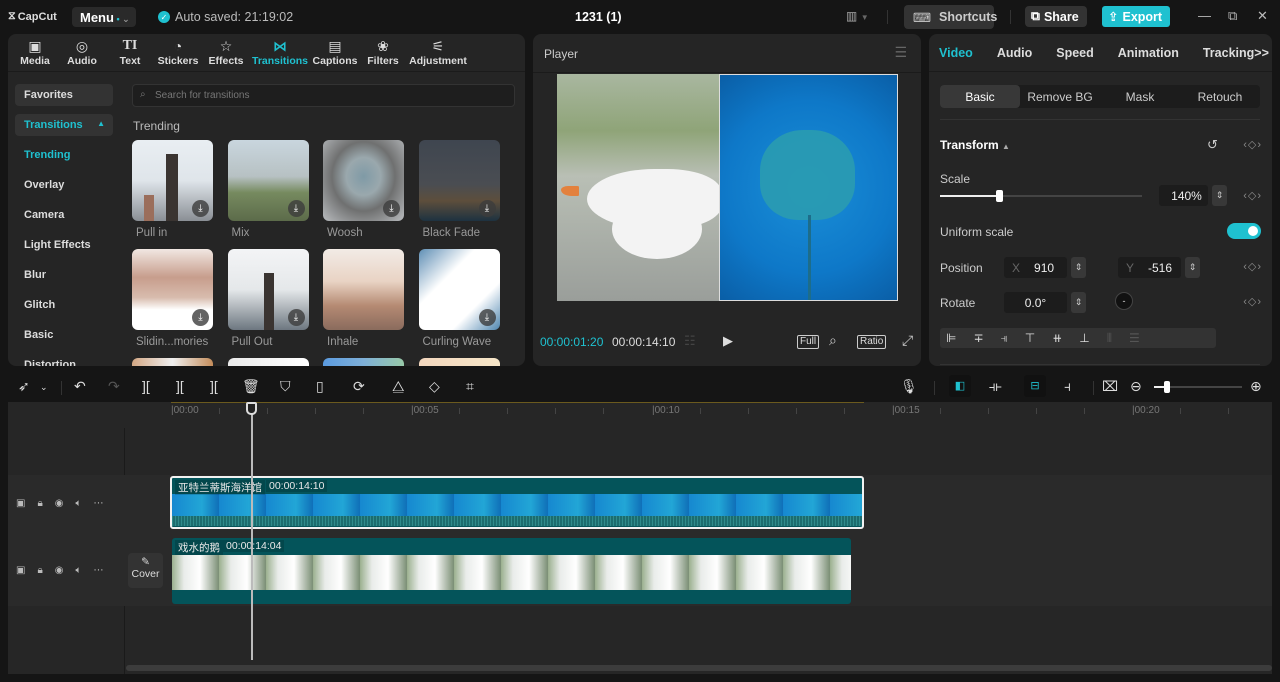 The image size is (1280, 682). What do you see at coordinates (64, 95) in the screenshot?
I see `category-favorites: Favorites` at bounding box center [64, 95].